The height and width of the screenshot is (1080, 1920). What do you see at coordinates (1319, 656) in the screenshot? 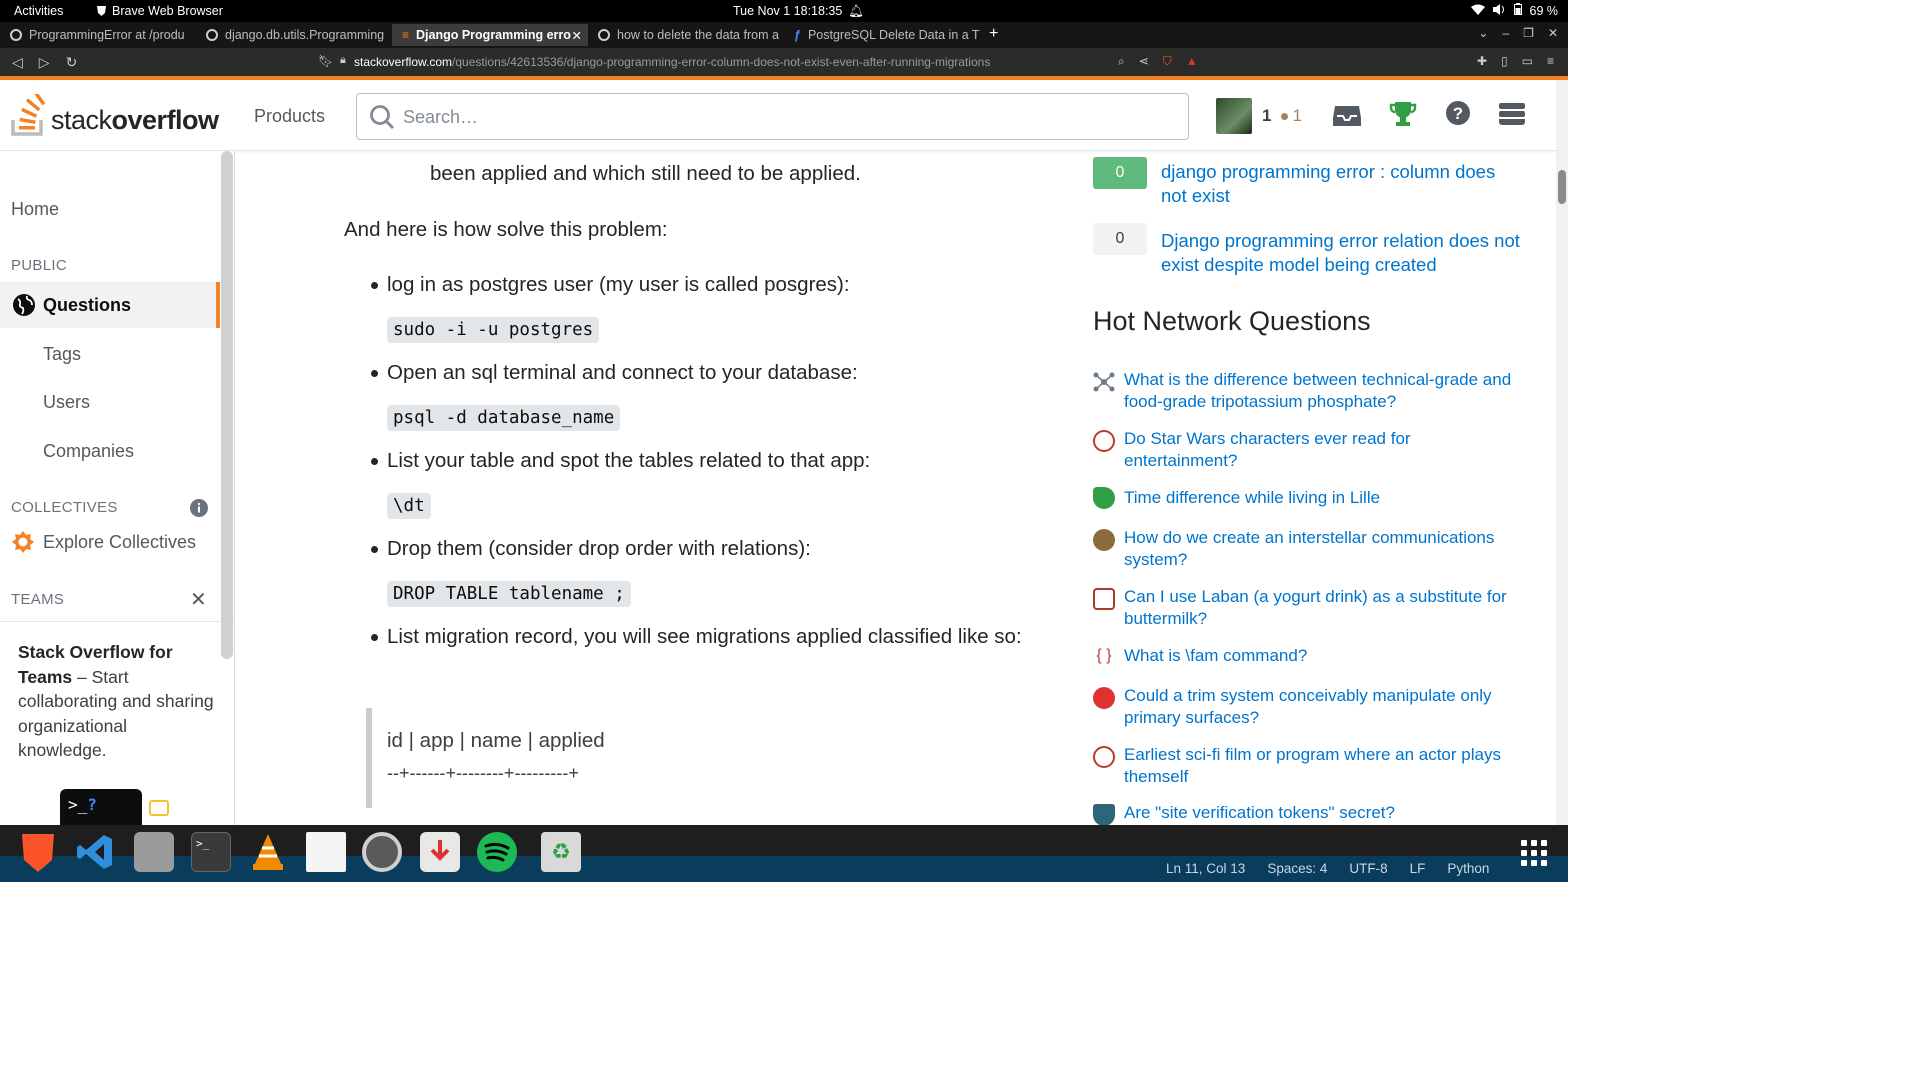
I see `hot-question-link: What is \fam command?` at bounding box center [1319, 656].